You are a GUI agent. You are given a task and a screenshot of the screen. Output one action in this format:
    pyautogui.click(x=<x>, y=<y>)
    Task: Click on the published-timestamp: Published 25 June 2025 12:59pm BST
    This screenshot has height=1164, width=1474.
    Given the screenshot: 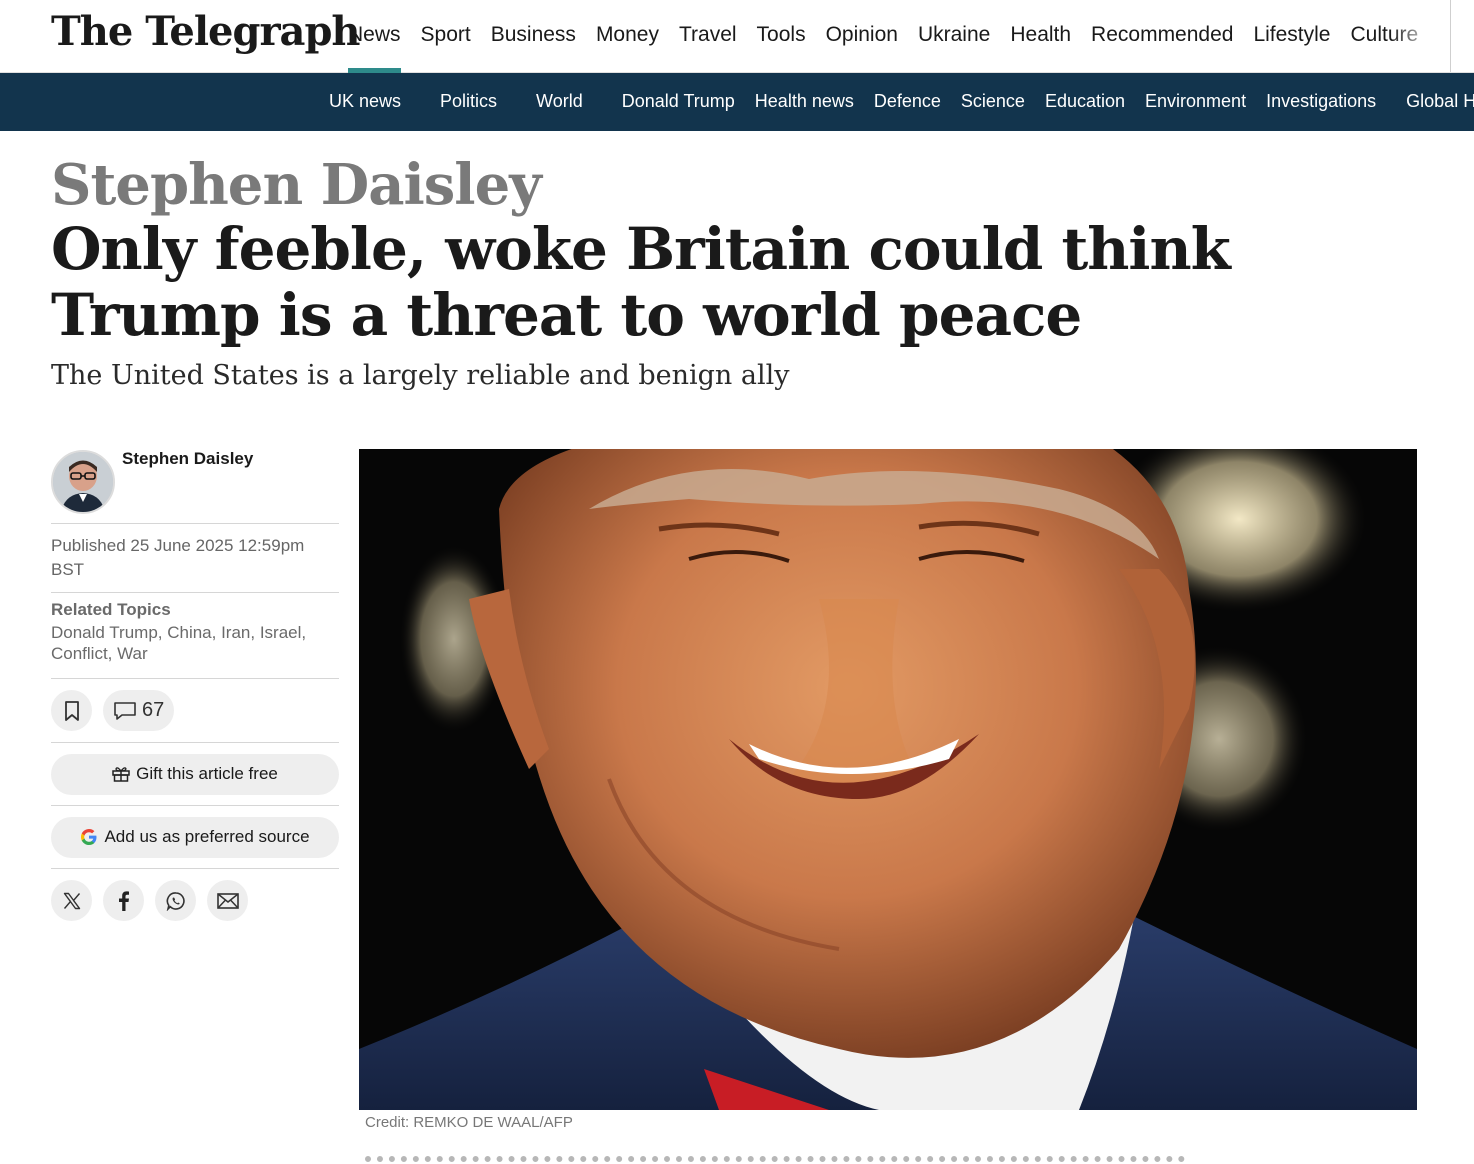 What is the action you would take?
    pyautogui.click(x=195, y=558)
    